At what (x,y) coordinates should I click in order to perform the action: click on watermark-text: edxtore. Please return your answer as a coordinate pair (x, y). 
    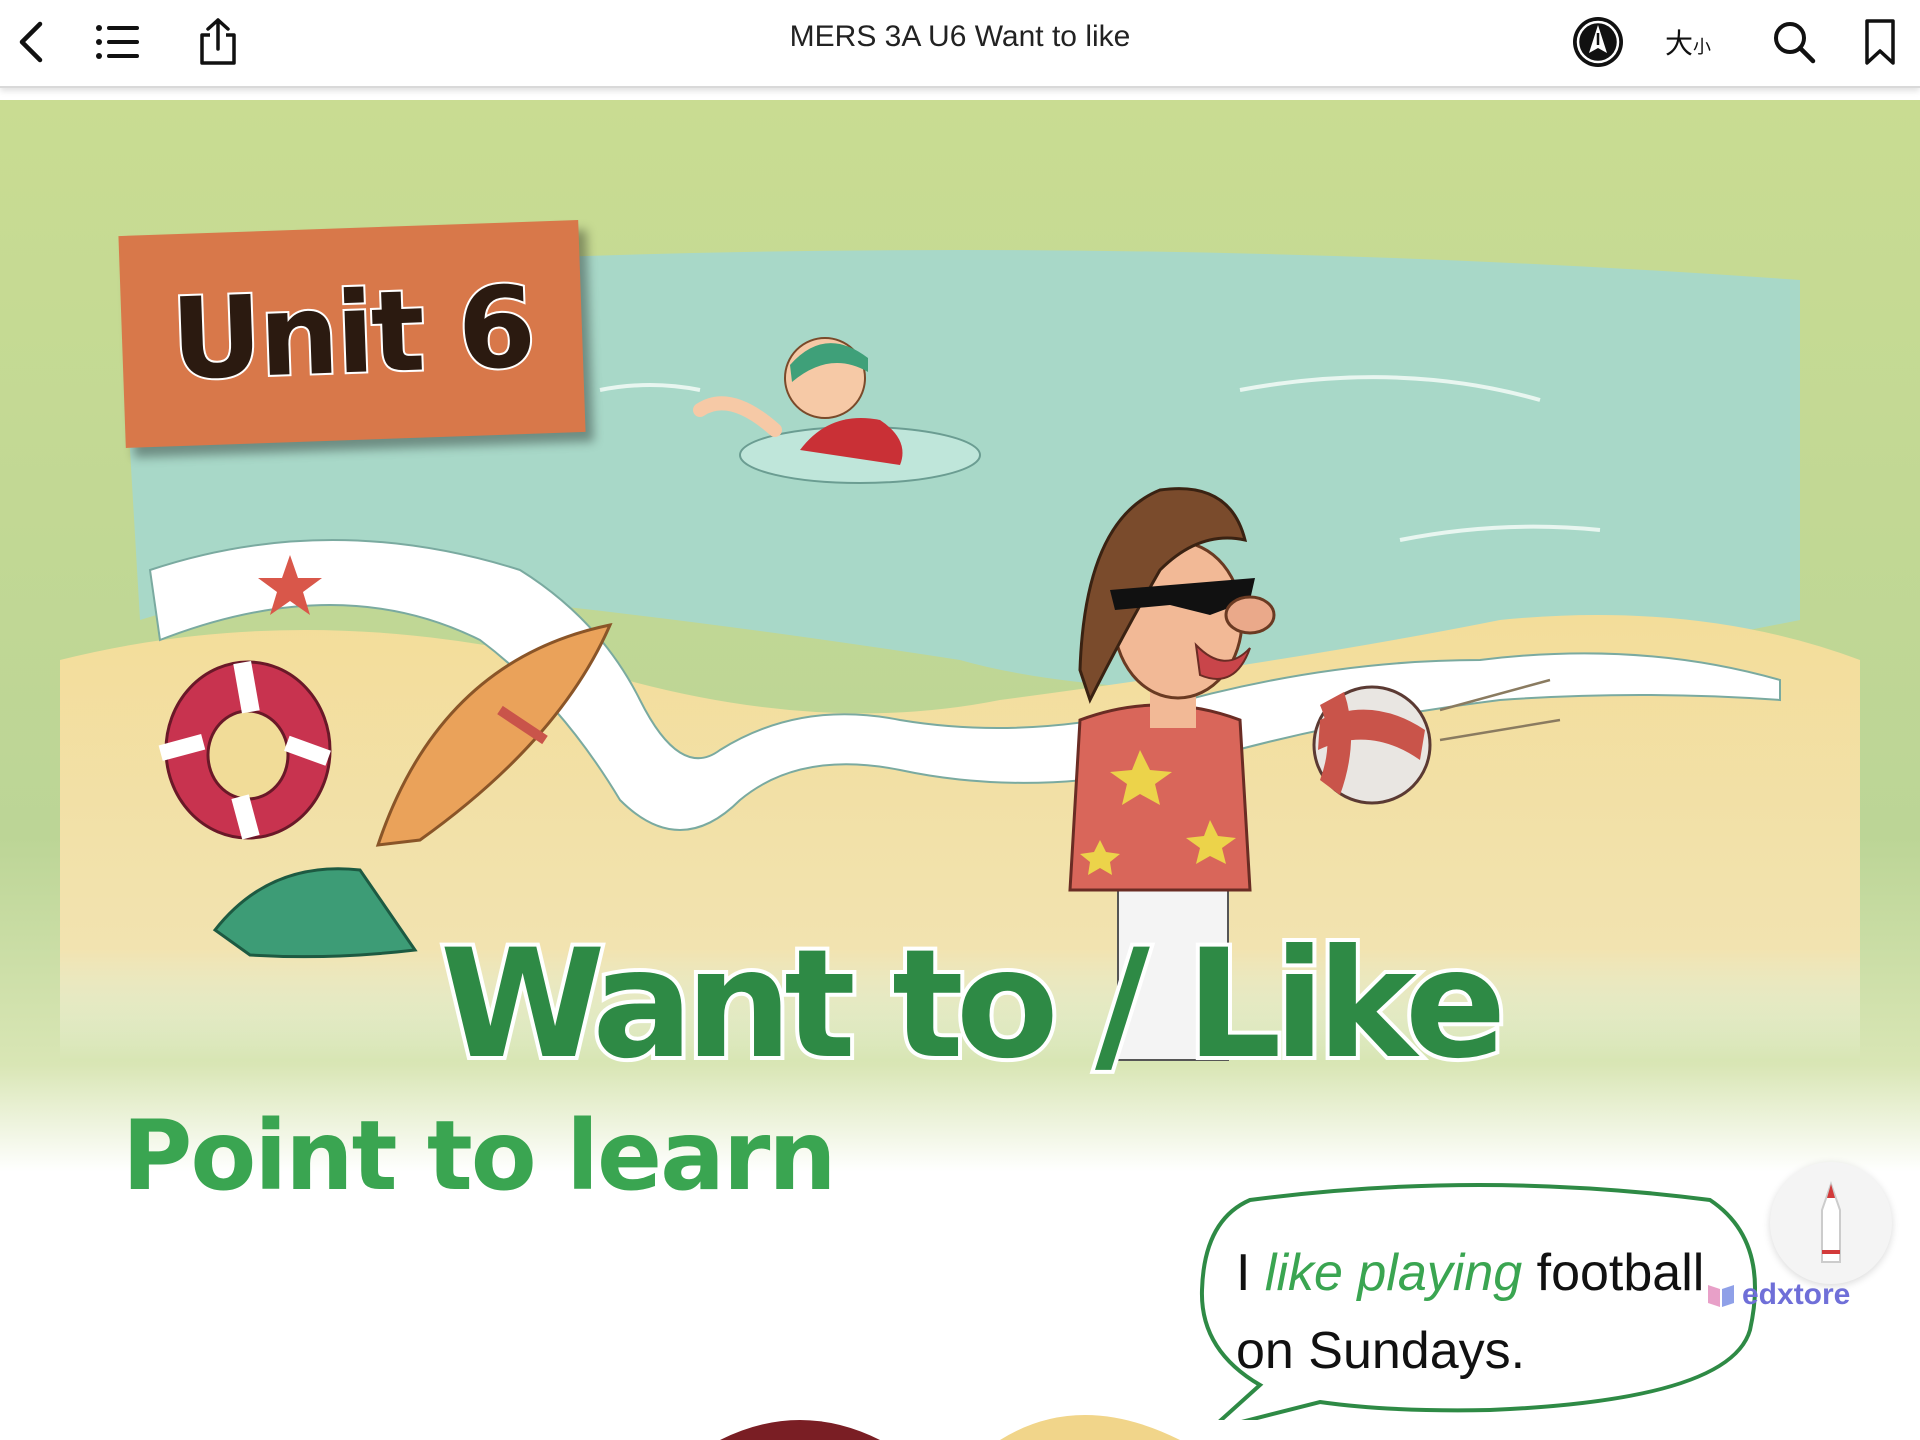
    Looking at the image, I should click on (1796, 1294).